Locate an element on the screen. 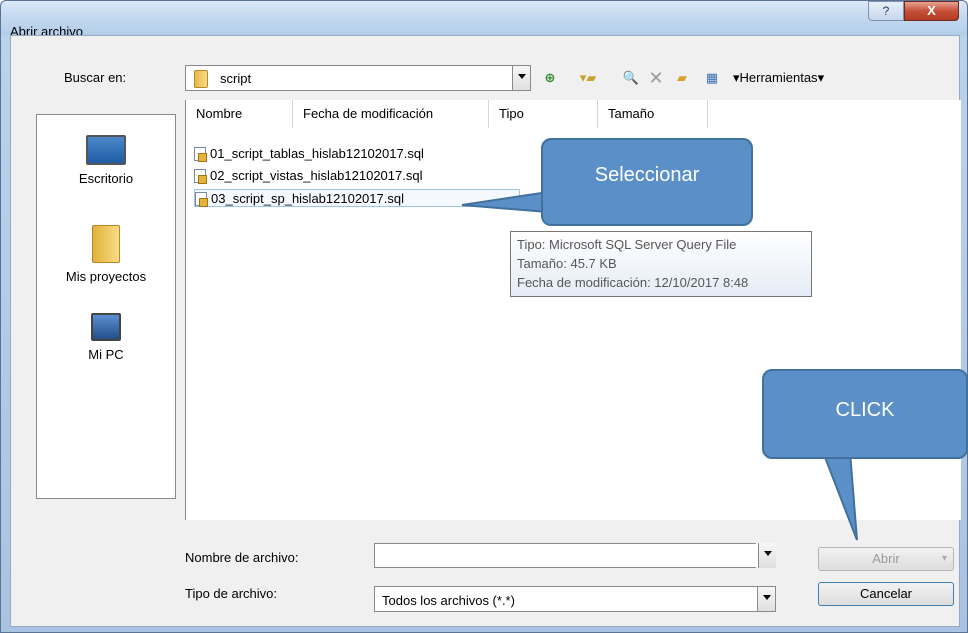 This screenshot has width=968, height=633. click-callout: CLICK is located at coordinates (865, 414).